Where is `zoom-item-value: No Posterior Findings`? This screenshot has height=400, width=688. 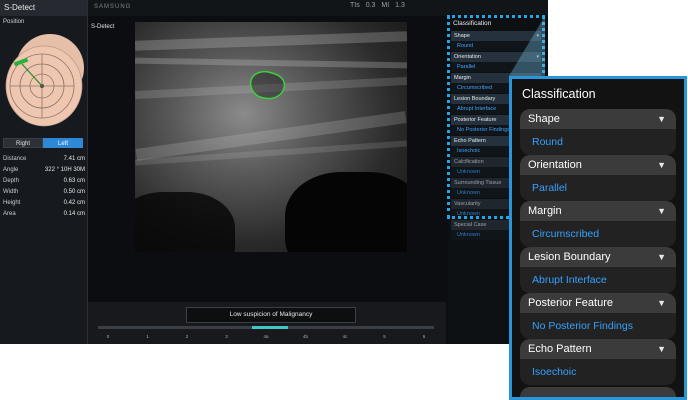
zoom-item-value: No Posterior Findings is located at coordinates (598, 326).